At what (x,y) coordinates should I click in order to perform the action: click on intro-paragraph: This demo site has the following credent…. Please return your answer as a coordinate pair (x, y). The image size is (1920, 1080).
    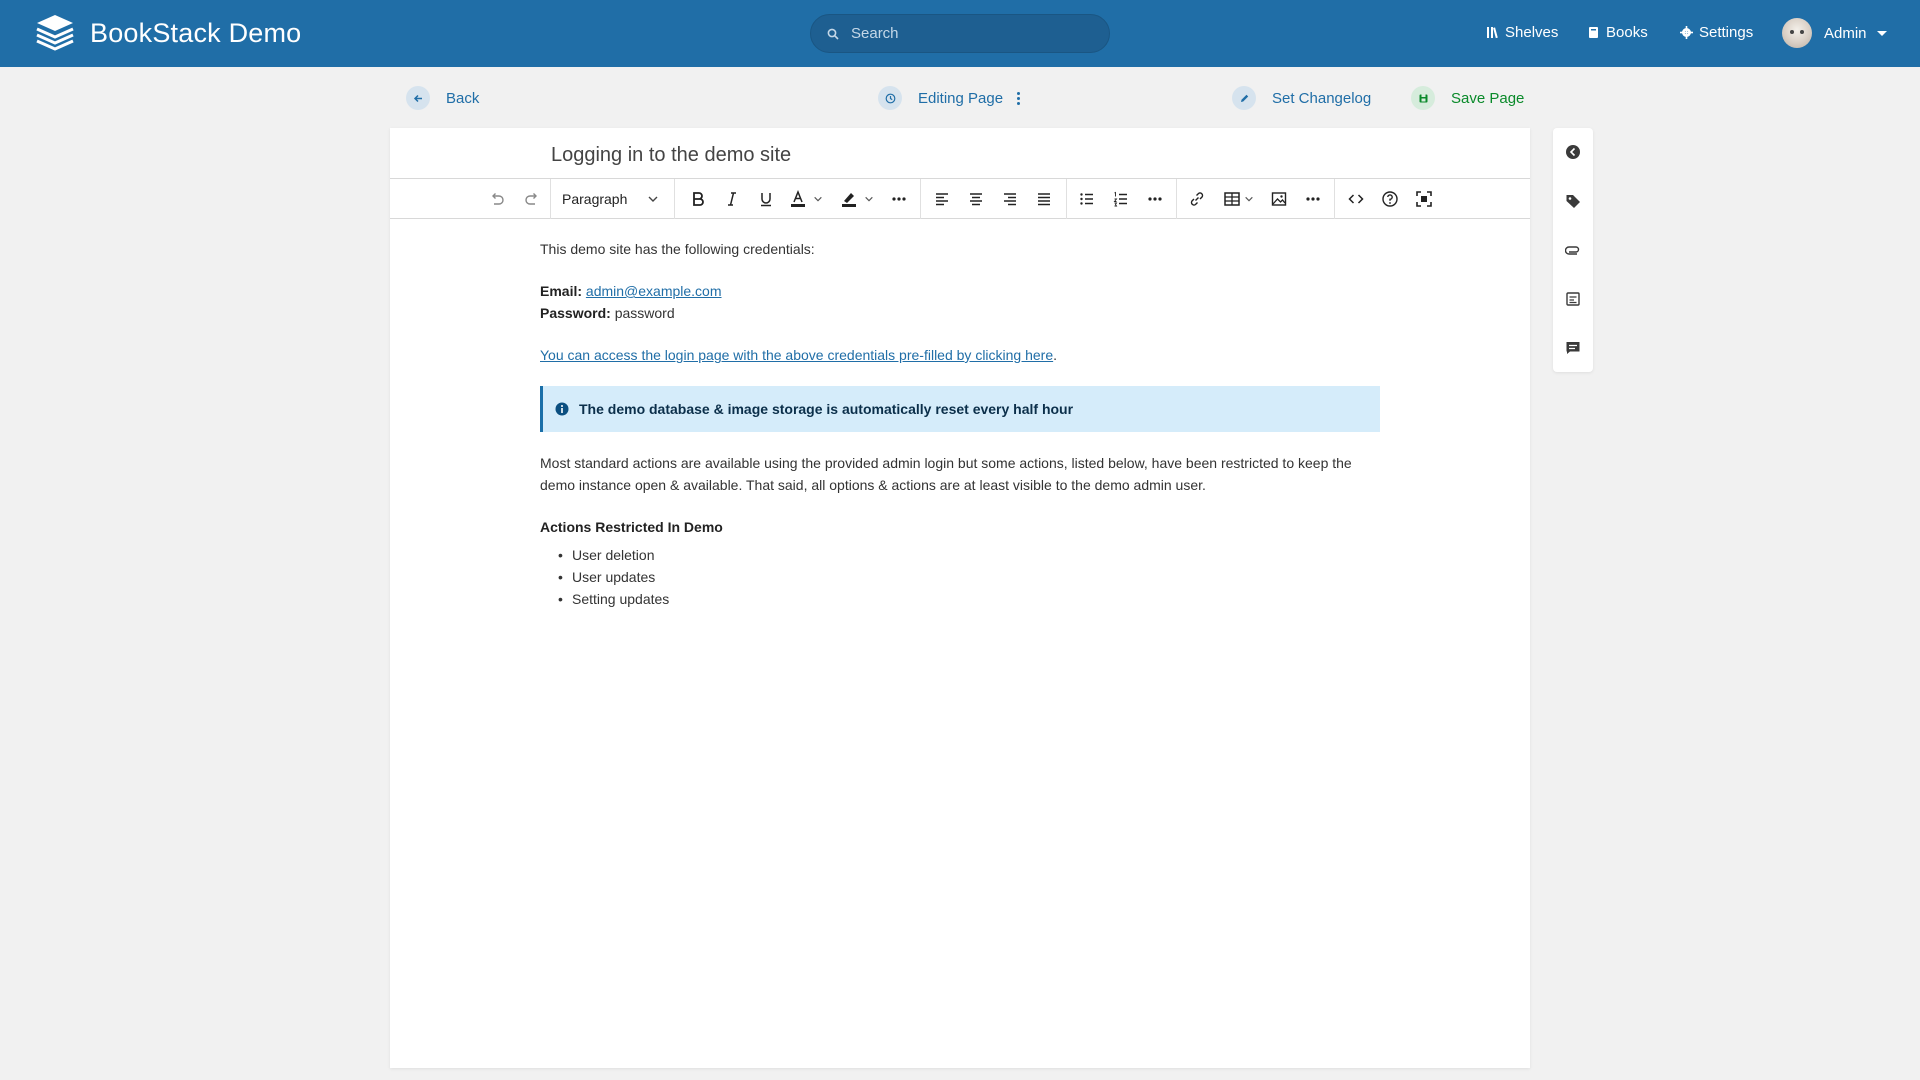
    Looking at the image, I should click on (677, 249).